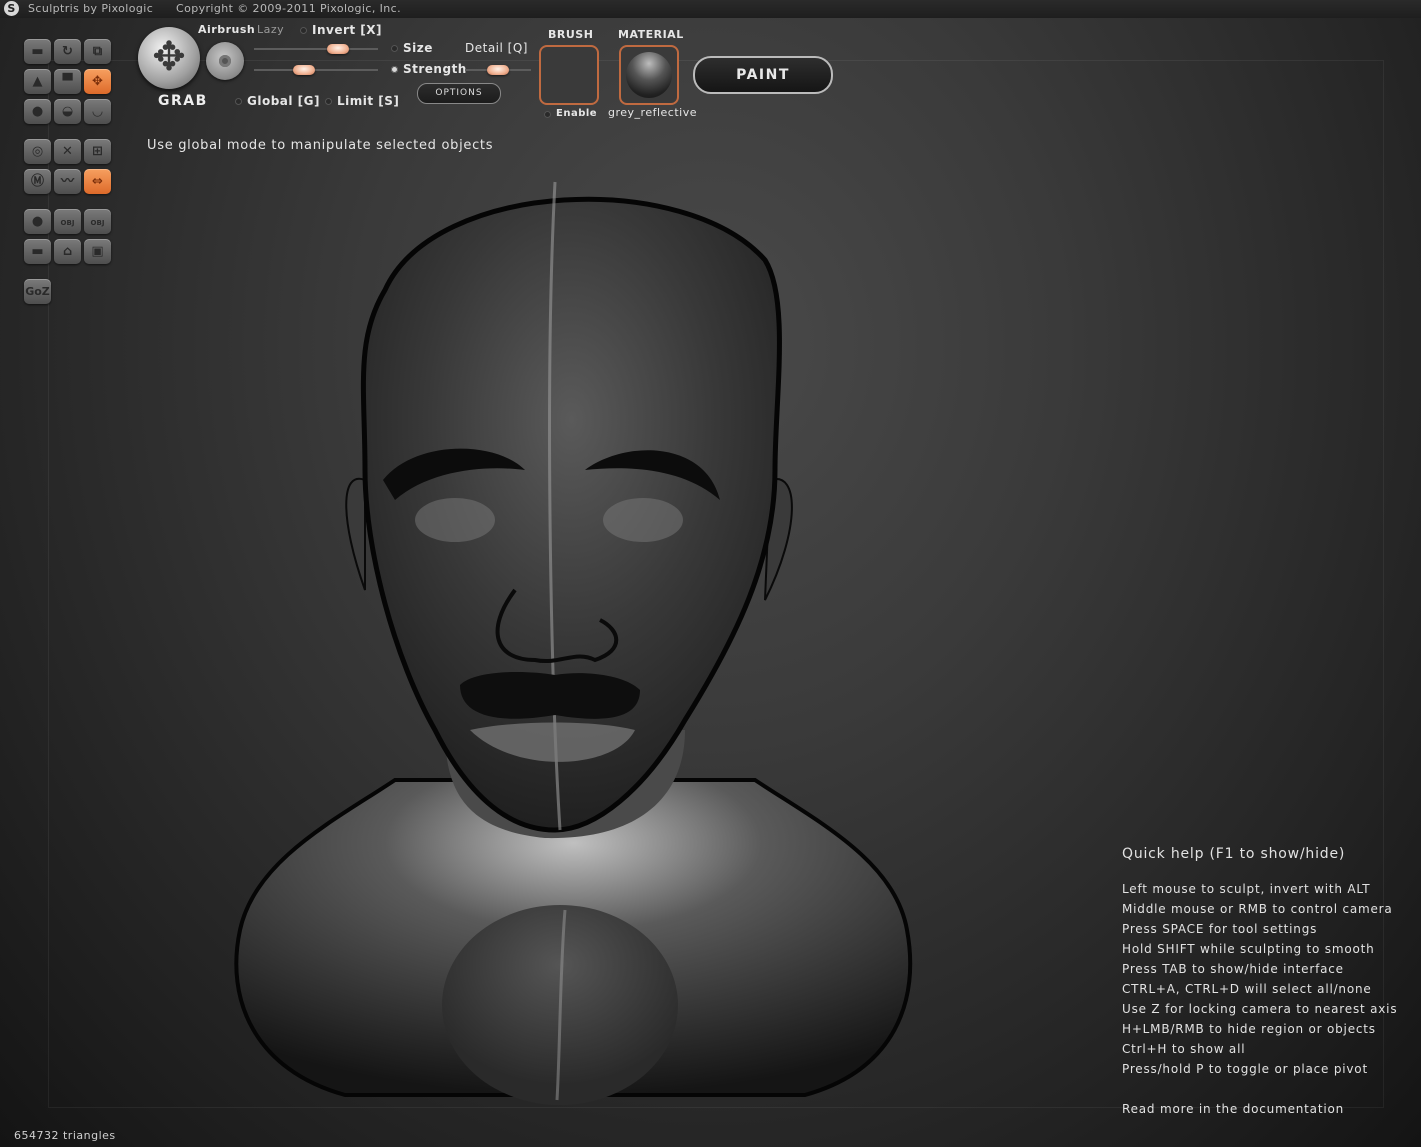 The width and height of the screenshot is (1421, 1147). Describe the element at coordinates (11, 8) in the screenshot. I see `sculptris-logo-icon: S` at that location.